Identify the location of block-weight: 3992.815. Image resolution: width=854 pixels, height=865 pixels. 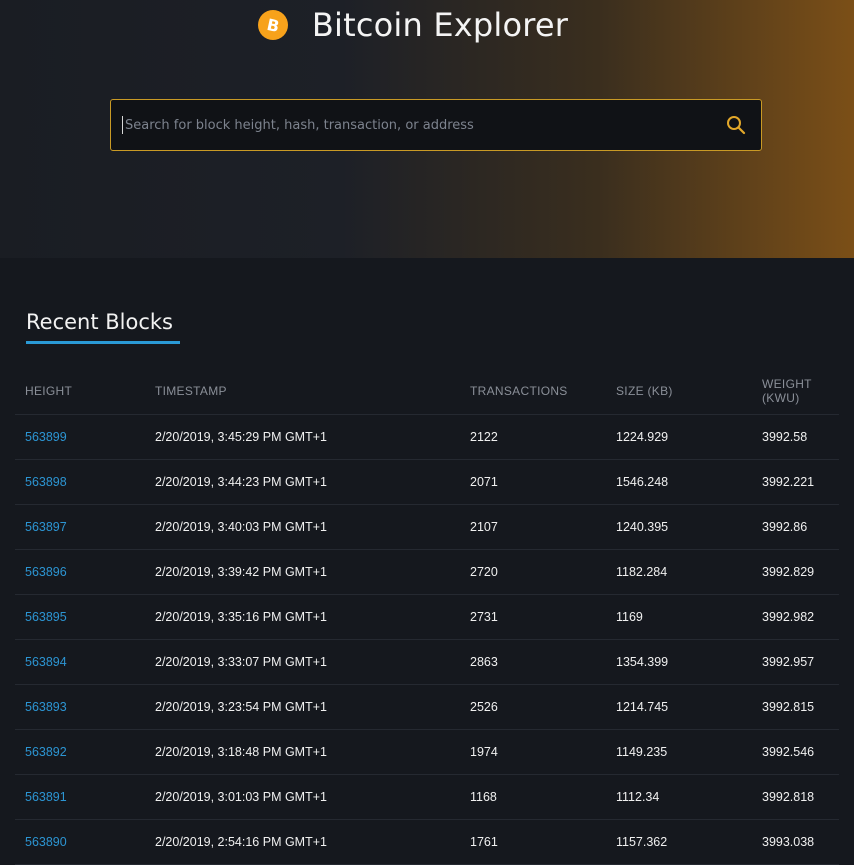
(795, 707).